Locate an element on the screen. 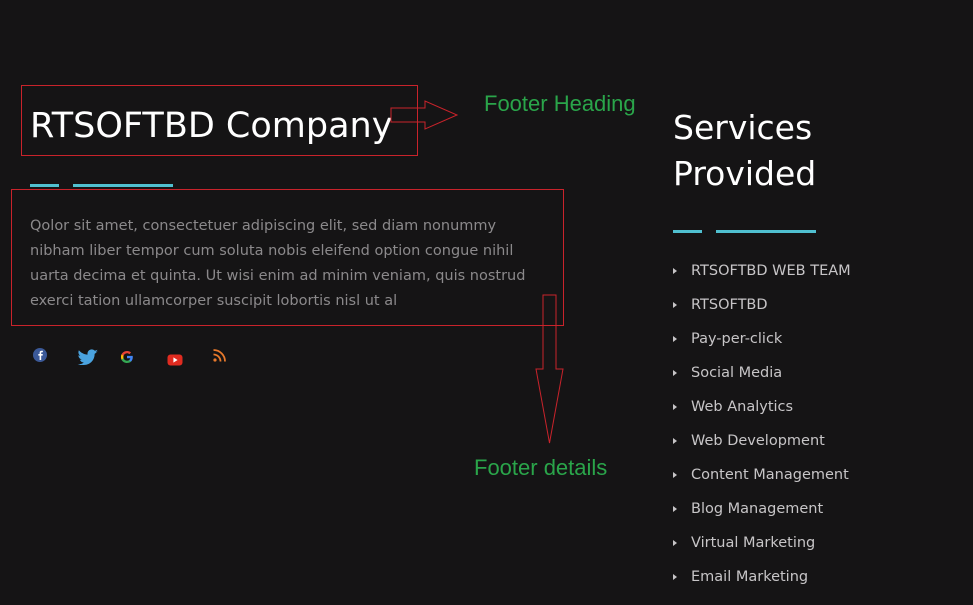  footer-details-annotation: Footer details is located at coordinates (541, 467).